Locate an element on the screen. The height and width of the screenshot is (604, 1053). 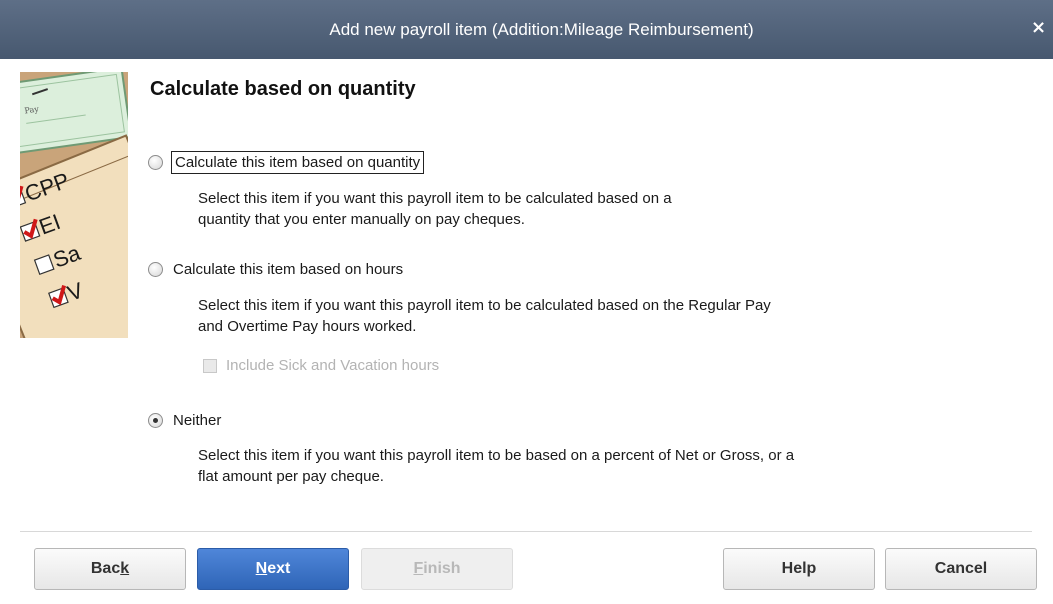
option-neither-label: Neither is located at coordinates (197, 420).